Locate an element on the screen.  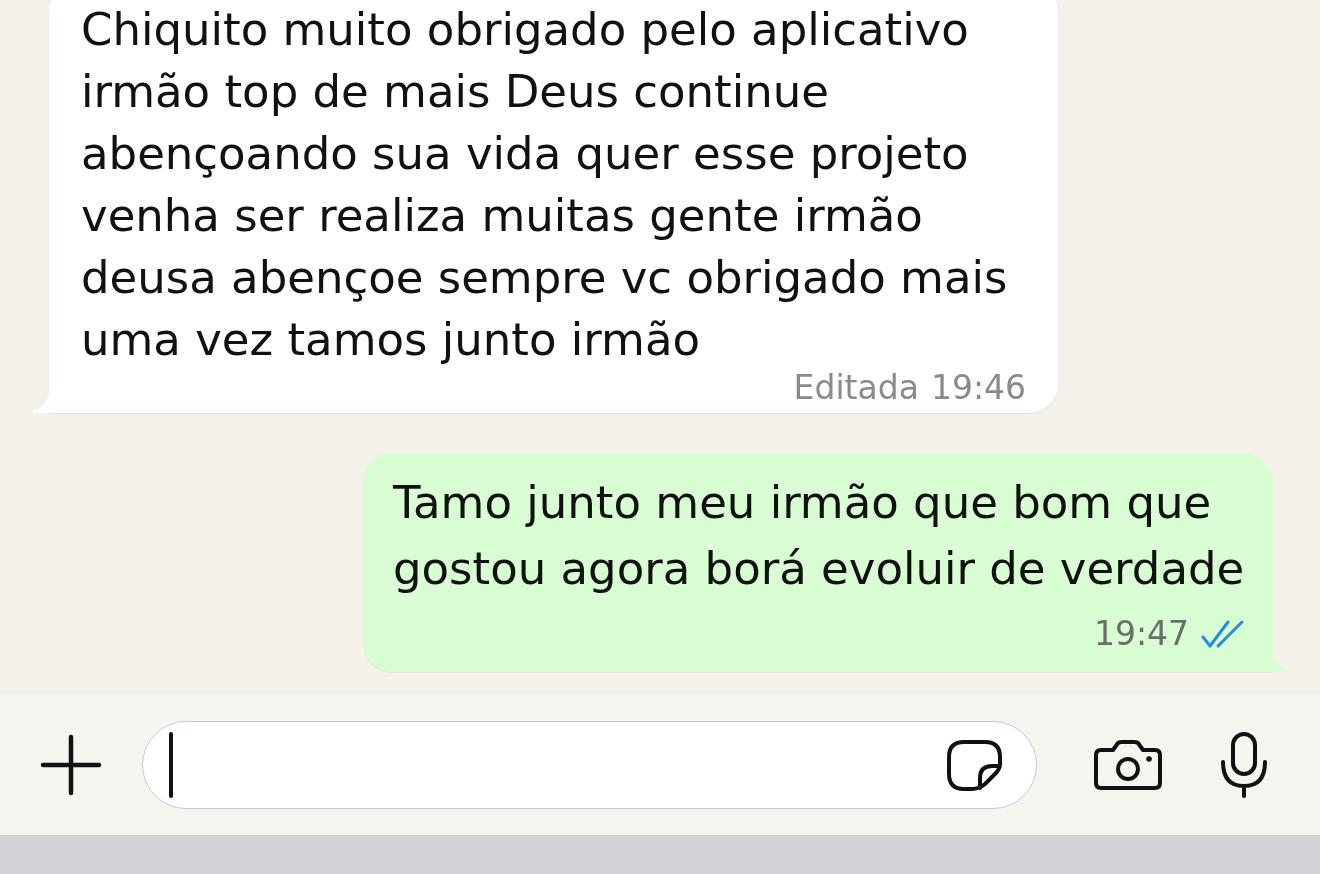
edited-label: Editada is located at coordinates (856, 388).